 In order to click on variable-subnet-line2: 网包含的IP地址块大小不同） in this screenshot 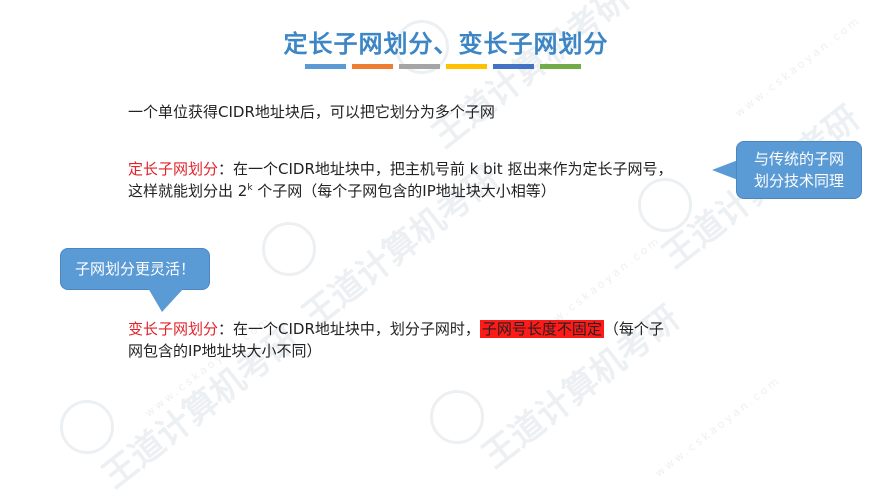, I will do `click(225, 351)`.